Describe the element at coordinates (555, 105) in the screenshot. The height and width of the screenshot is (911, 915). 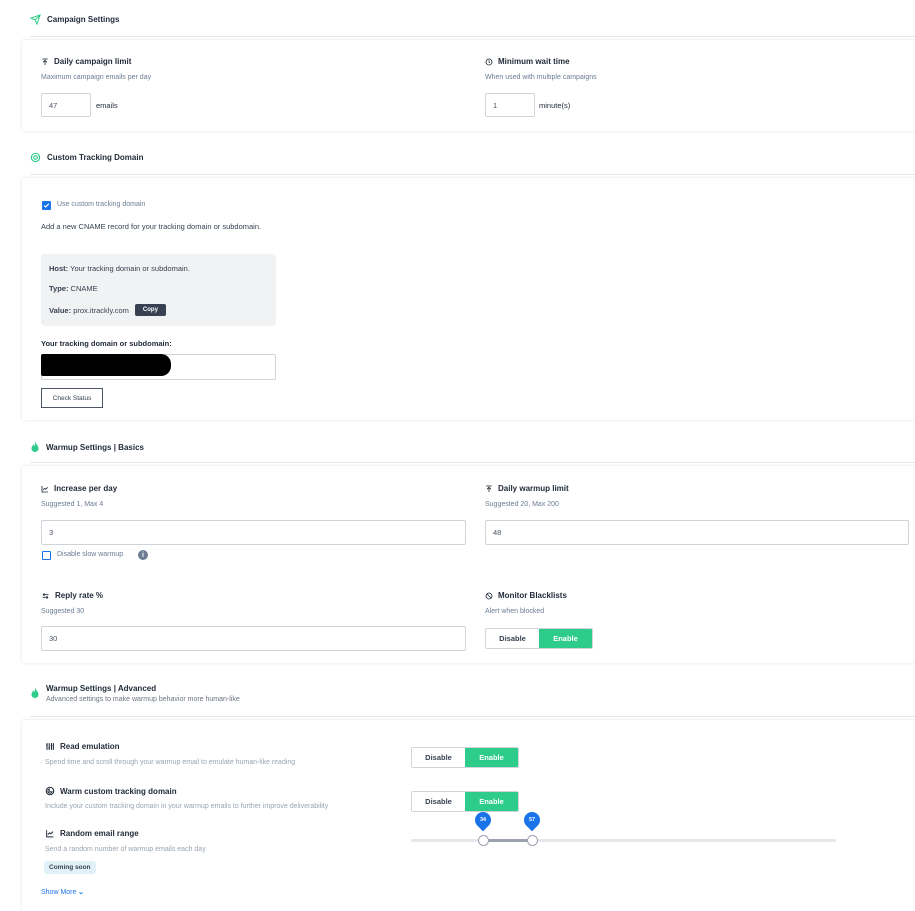
I see `minutes-unit: minute(s)` at that location.